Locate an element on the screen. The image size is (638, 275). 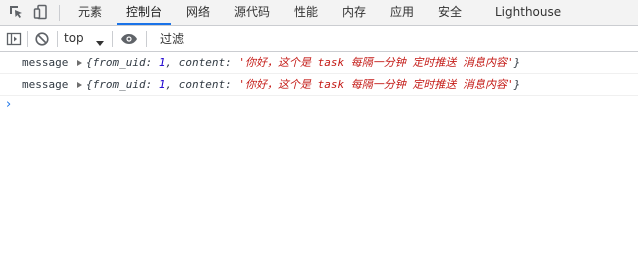
console-toolbar: top is located at coordinates (319, 39).